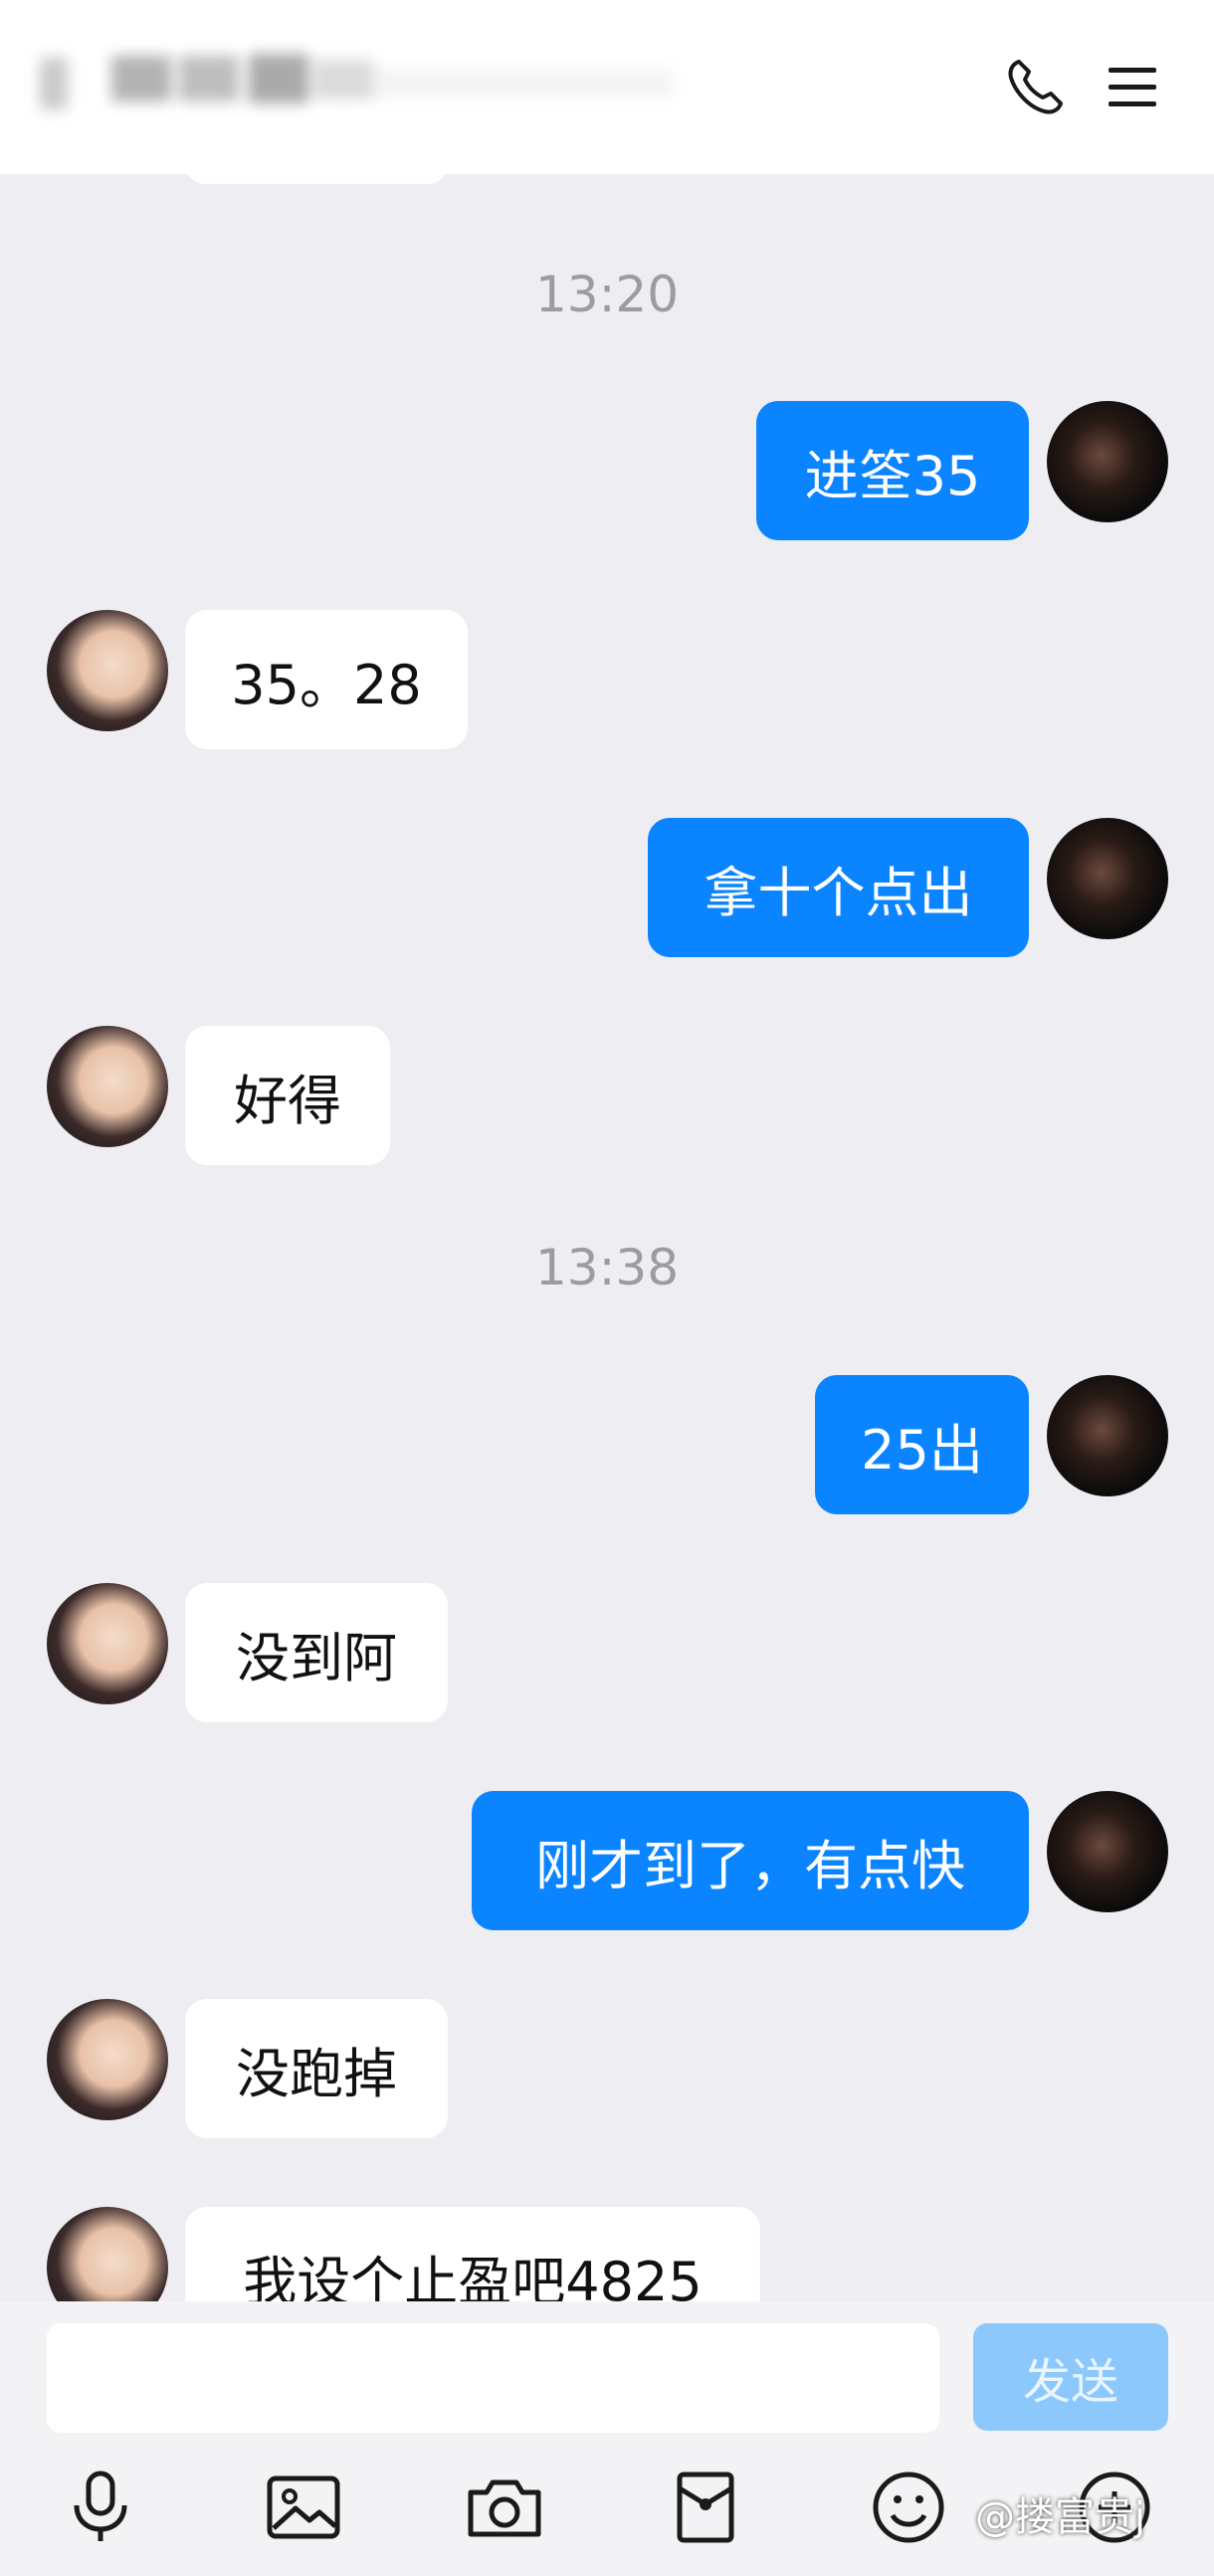  What do you see at coordinates (750, 1861) in the screenshot?
I see `message-bubble-outgoing: 刚才到了，有点快` at bounding box center [750, 1861].